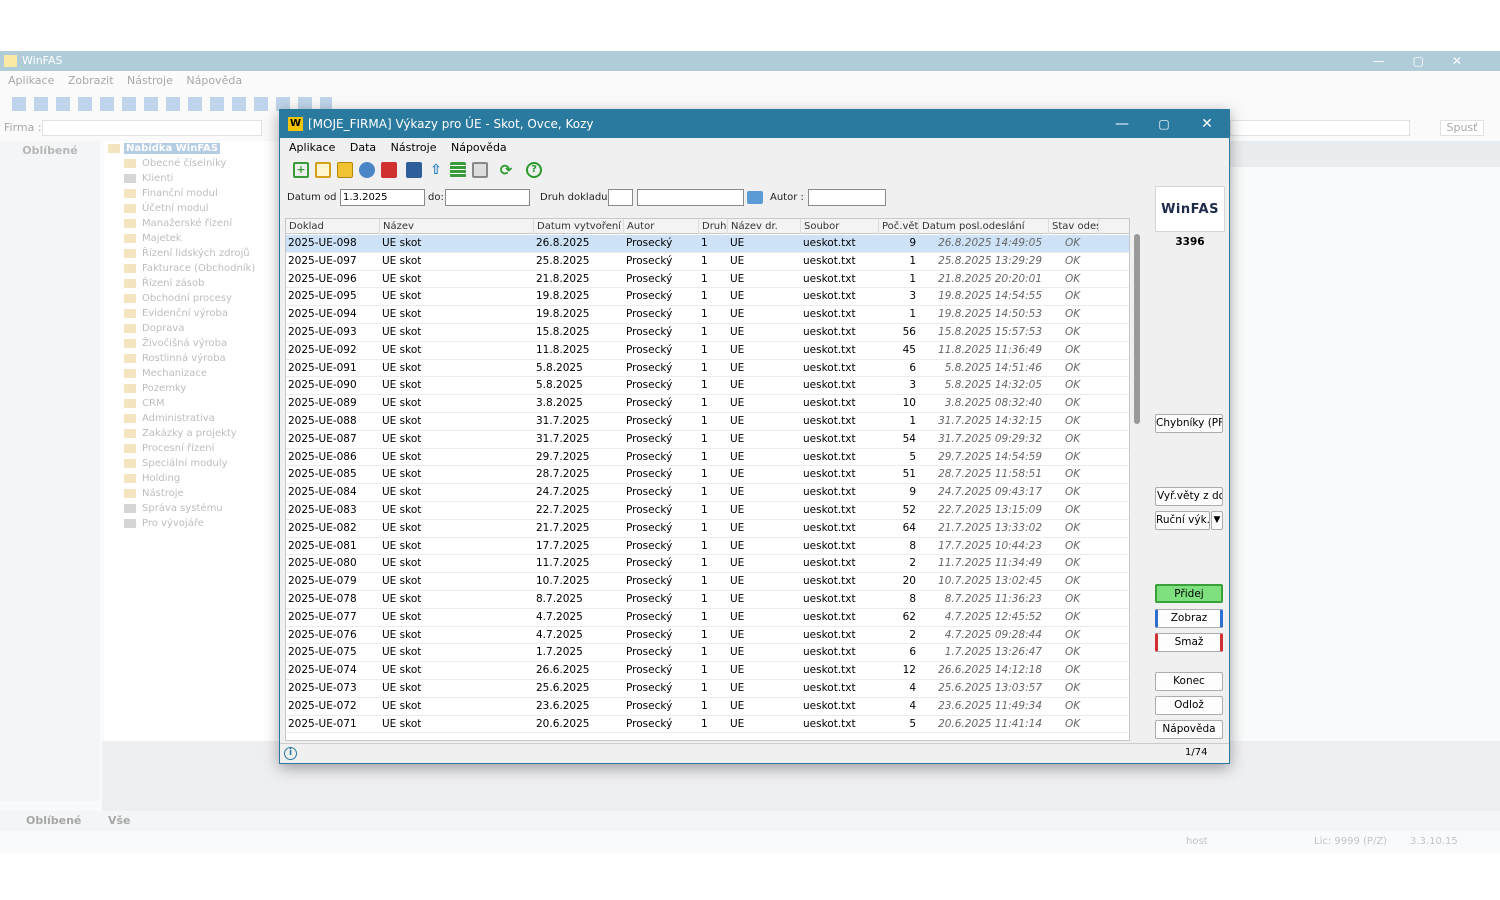 This screenshot has width=1500, height=900. Describe the element at coordinates (1189, 642) in the screenshot. I see `smaz-button: Smaž` at that location.